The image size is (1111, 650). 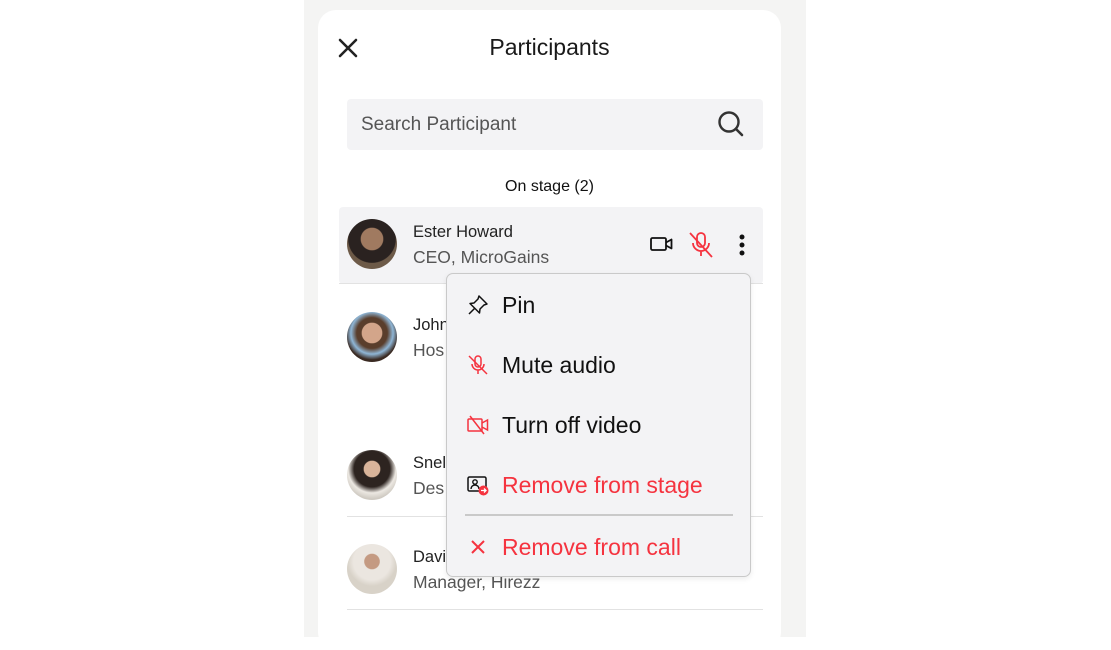 I want to click on participant-name: Davi, so click(x=430, y=557).